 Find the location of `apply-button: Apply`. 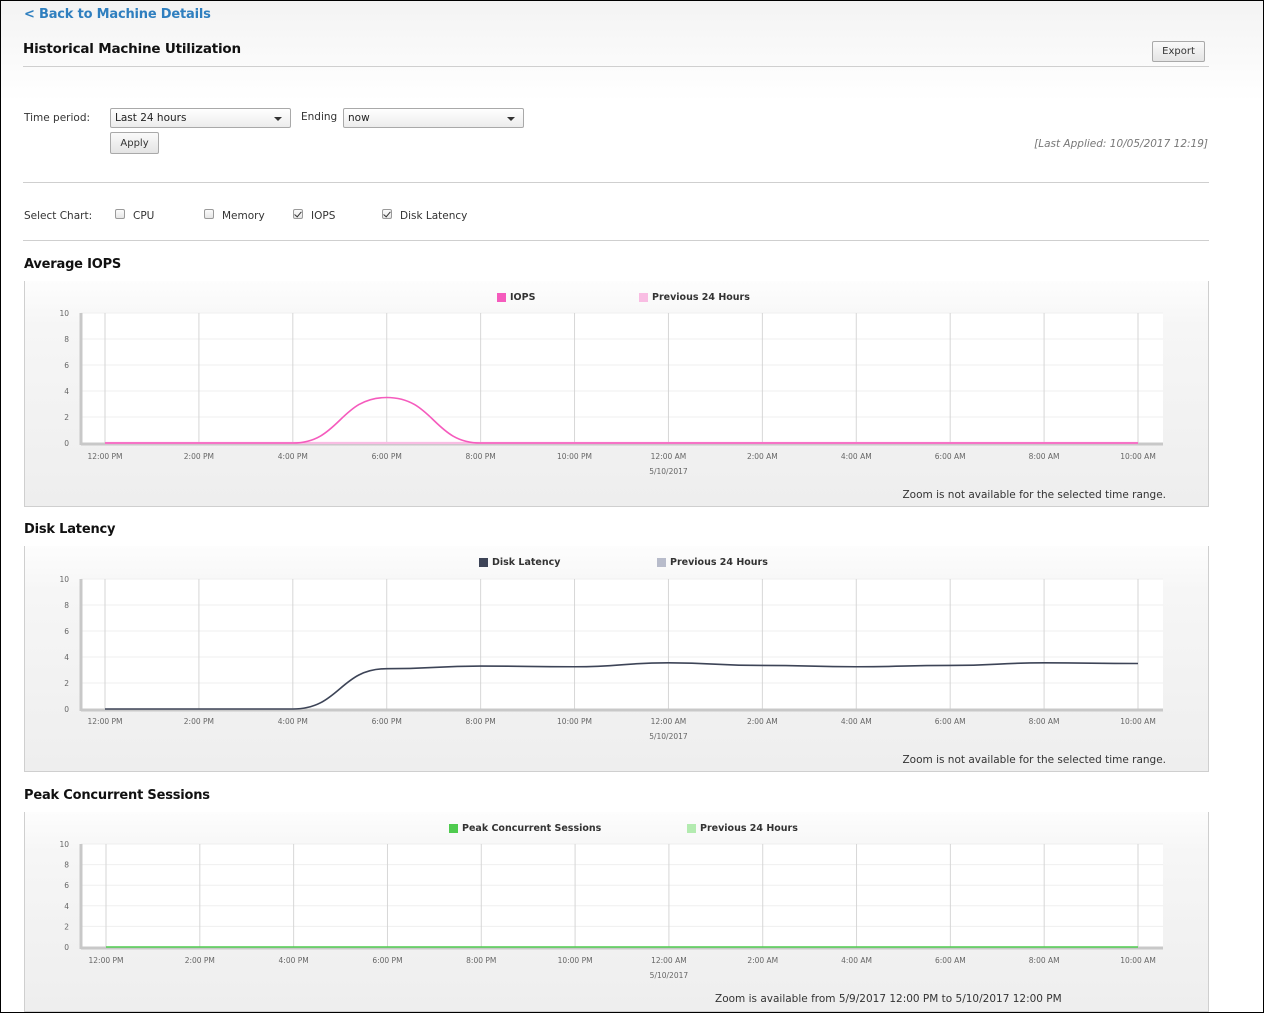

apply-button: Apply is located at coordinates (134, 143).